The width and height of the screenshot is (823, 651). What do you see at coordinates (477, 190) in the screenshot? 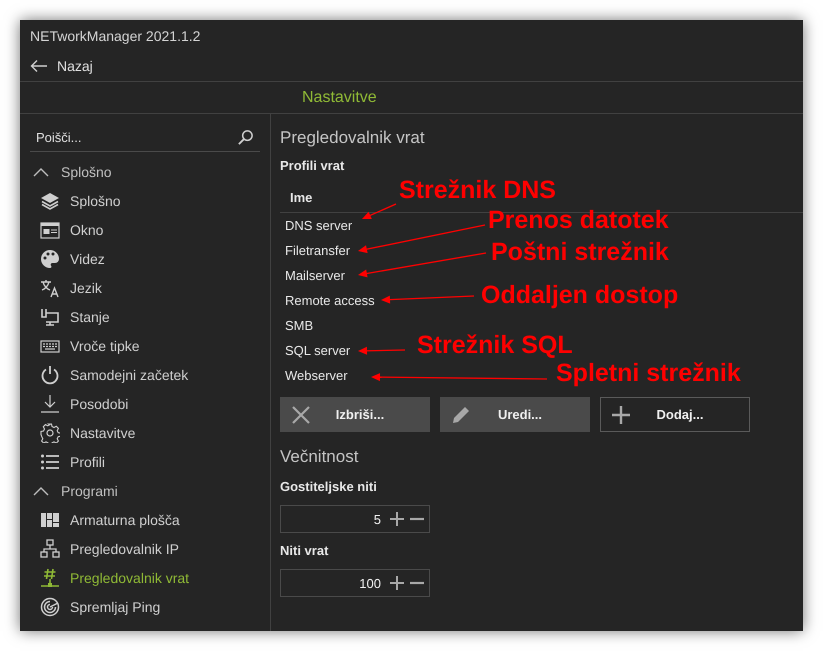
I see `annotation-text: Strežnik DNS` at bounding box center [477, 190].